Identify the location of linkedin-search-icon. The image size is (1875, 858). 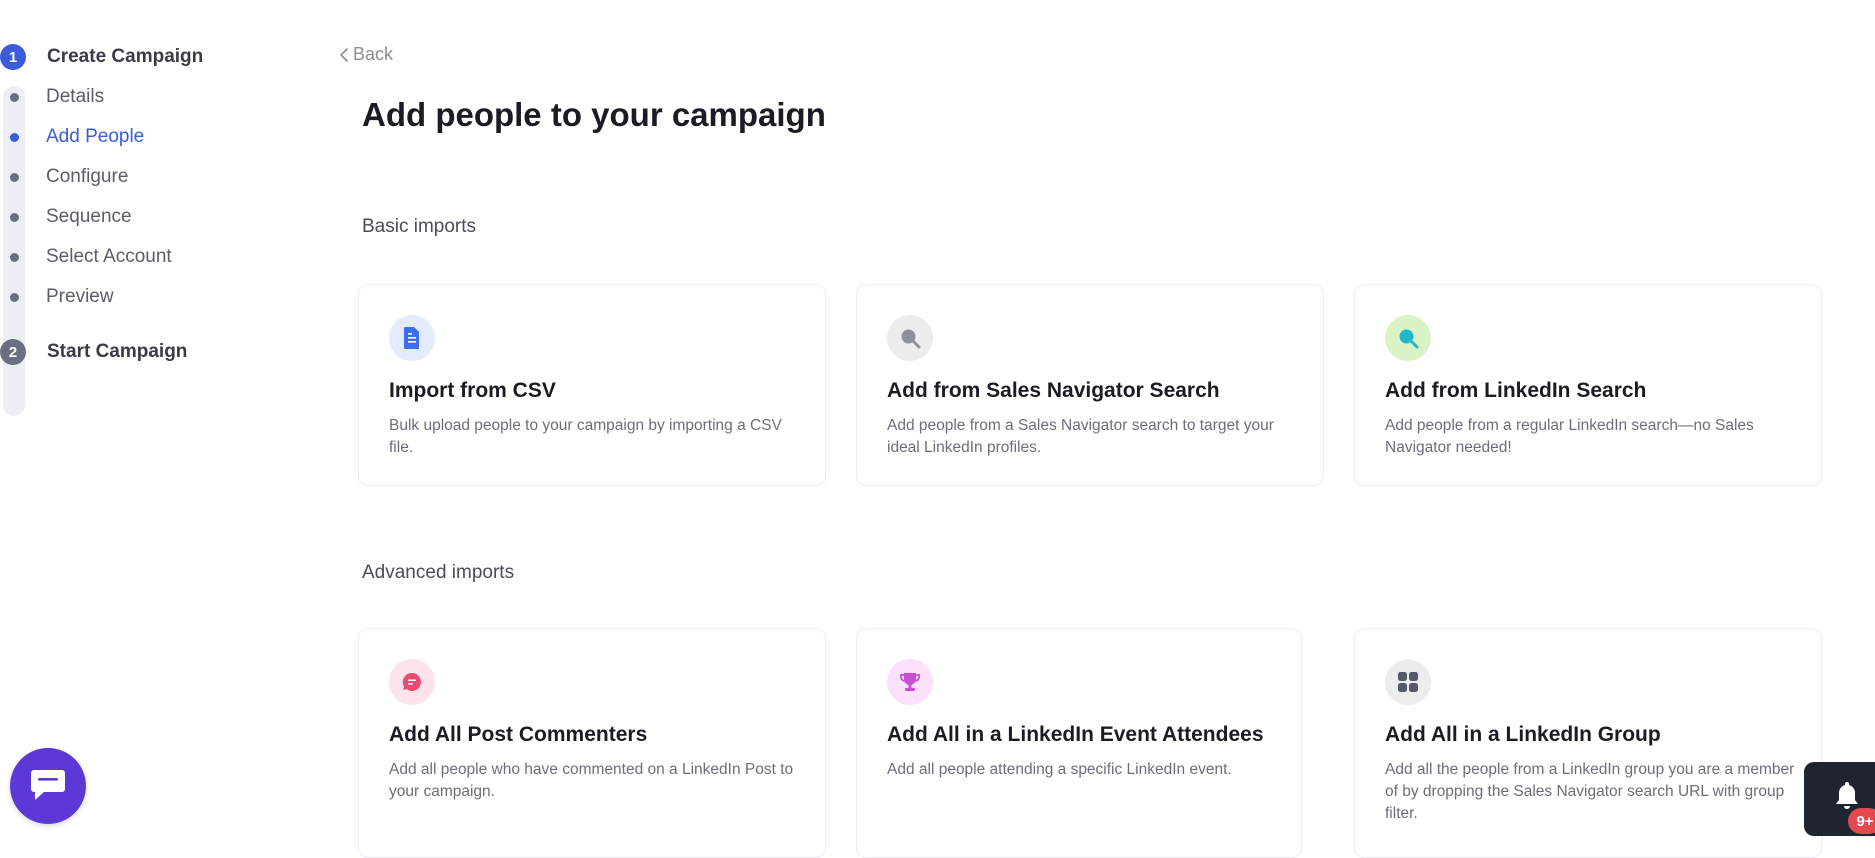
(1408, 338).